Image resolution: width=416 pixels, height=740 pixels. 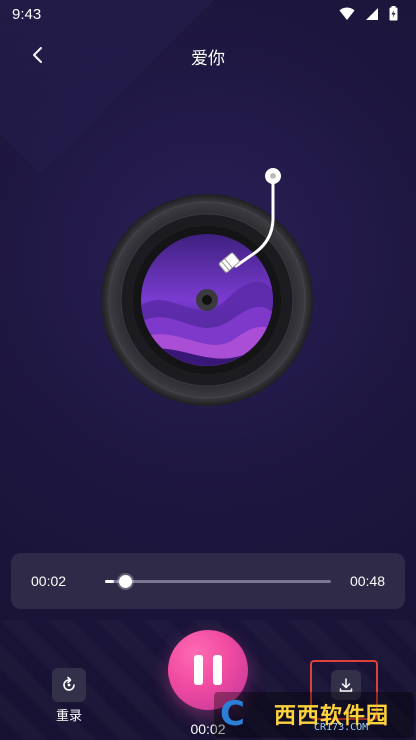 I want to click on watermark-logo: C, so click(x=232, y=714).